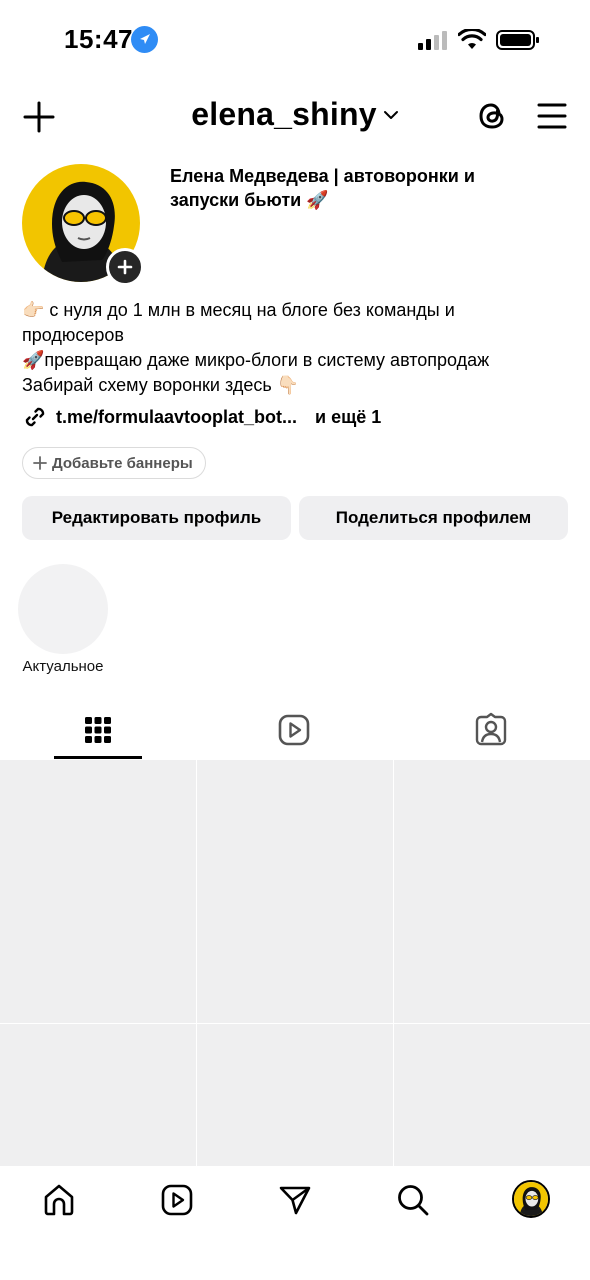  I want to click on more-links: и ещё 1, so click(348, 417).